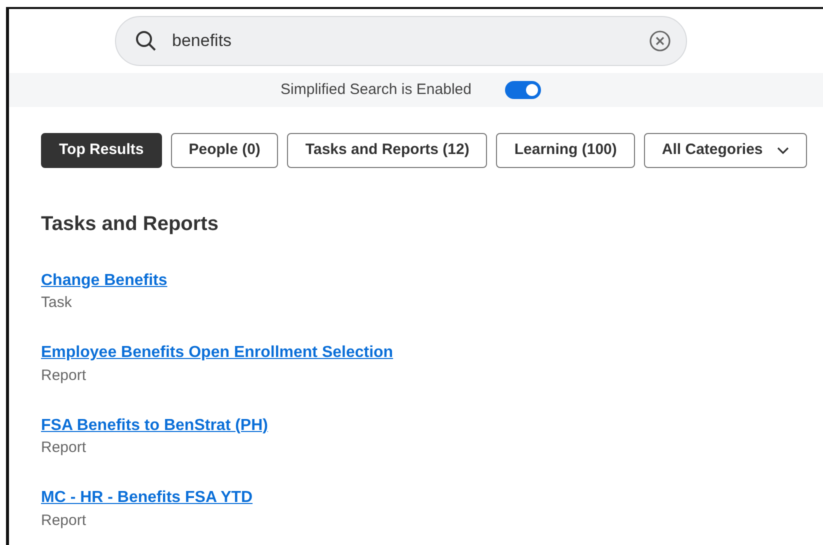 The height and width of the screenshot is (545, 823). What do you see at coordinates (565, 150) in the screenshot?
I see `filter-chip: Learning (100)` at bounding box center [565, 150].